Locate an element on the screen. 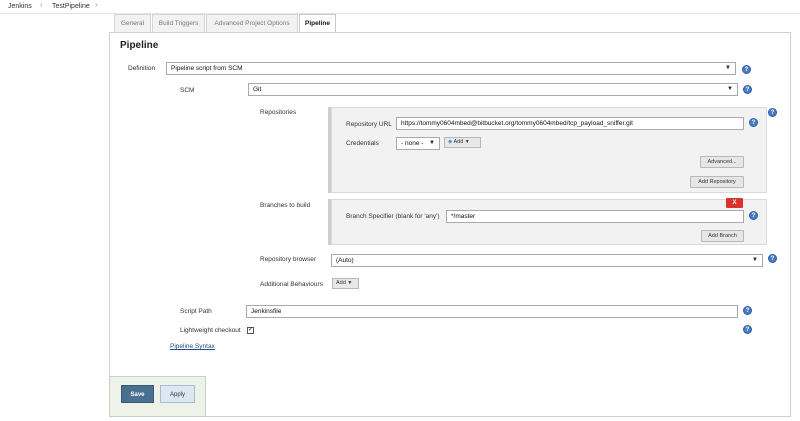 This screenshot has height=421, width=800. breadcrumb: Jenkins › TestPipeline › is located at coordinates (400, 7).